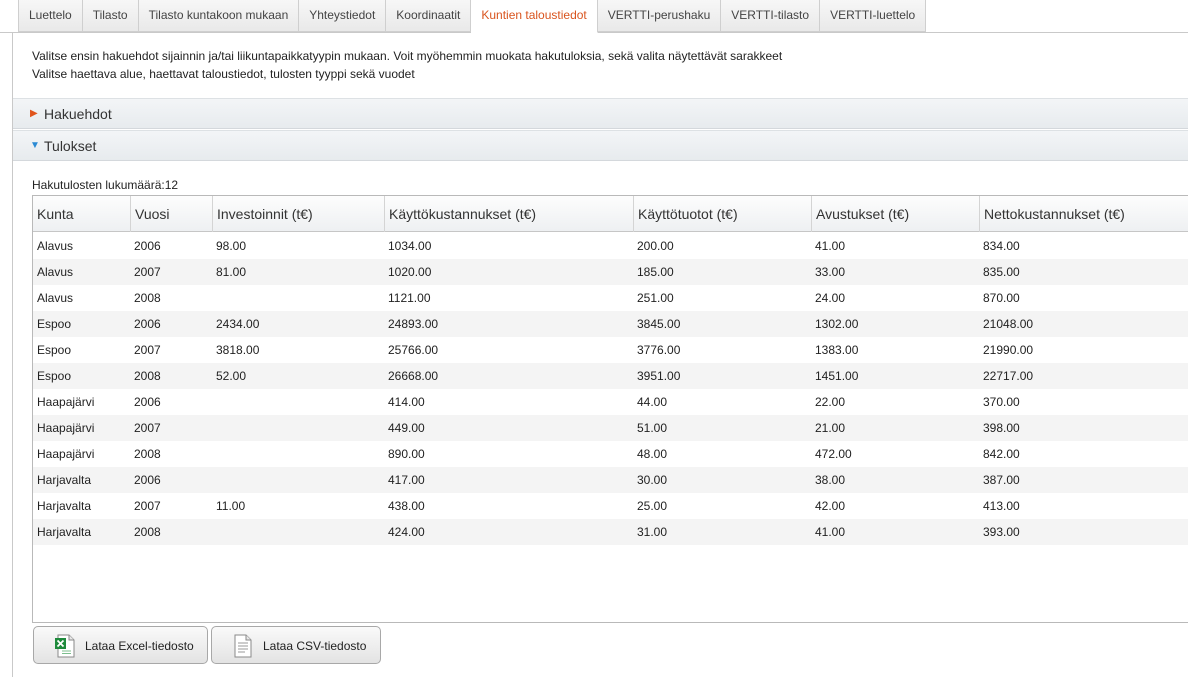 This screenshot has width=1188, height=677. I want to click on csv-file-icon, so click(243, 646).